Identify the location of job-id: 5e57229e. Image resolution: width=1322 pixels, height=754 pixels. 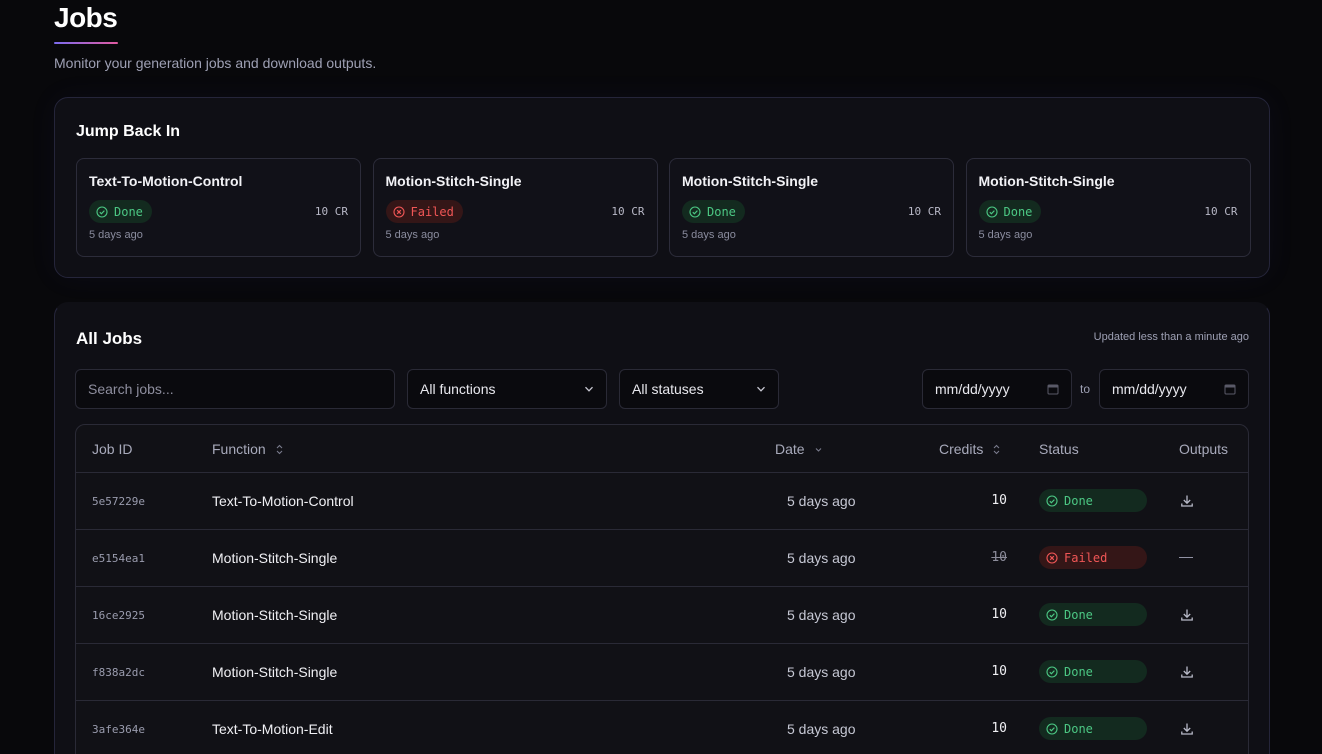
(118, 501).